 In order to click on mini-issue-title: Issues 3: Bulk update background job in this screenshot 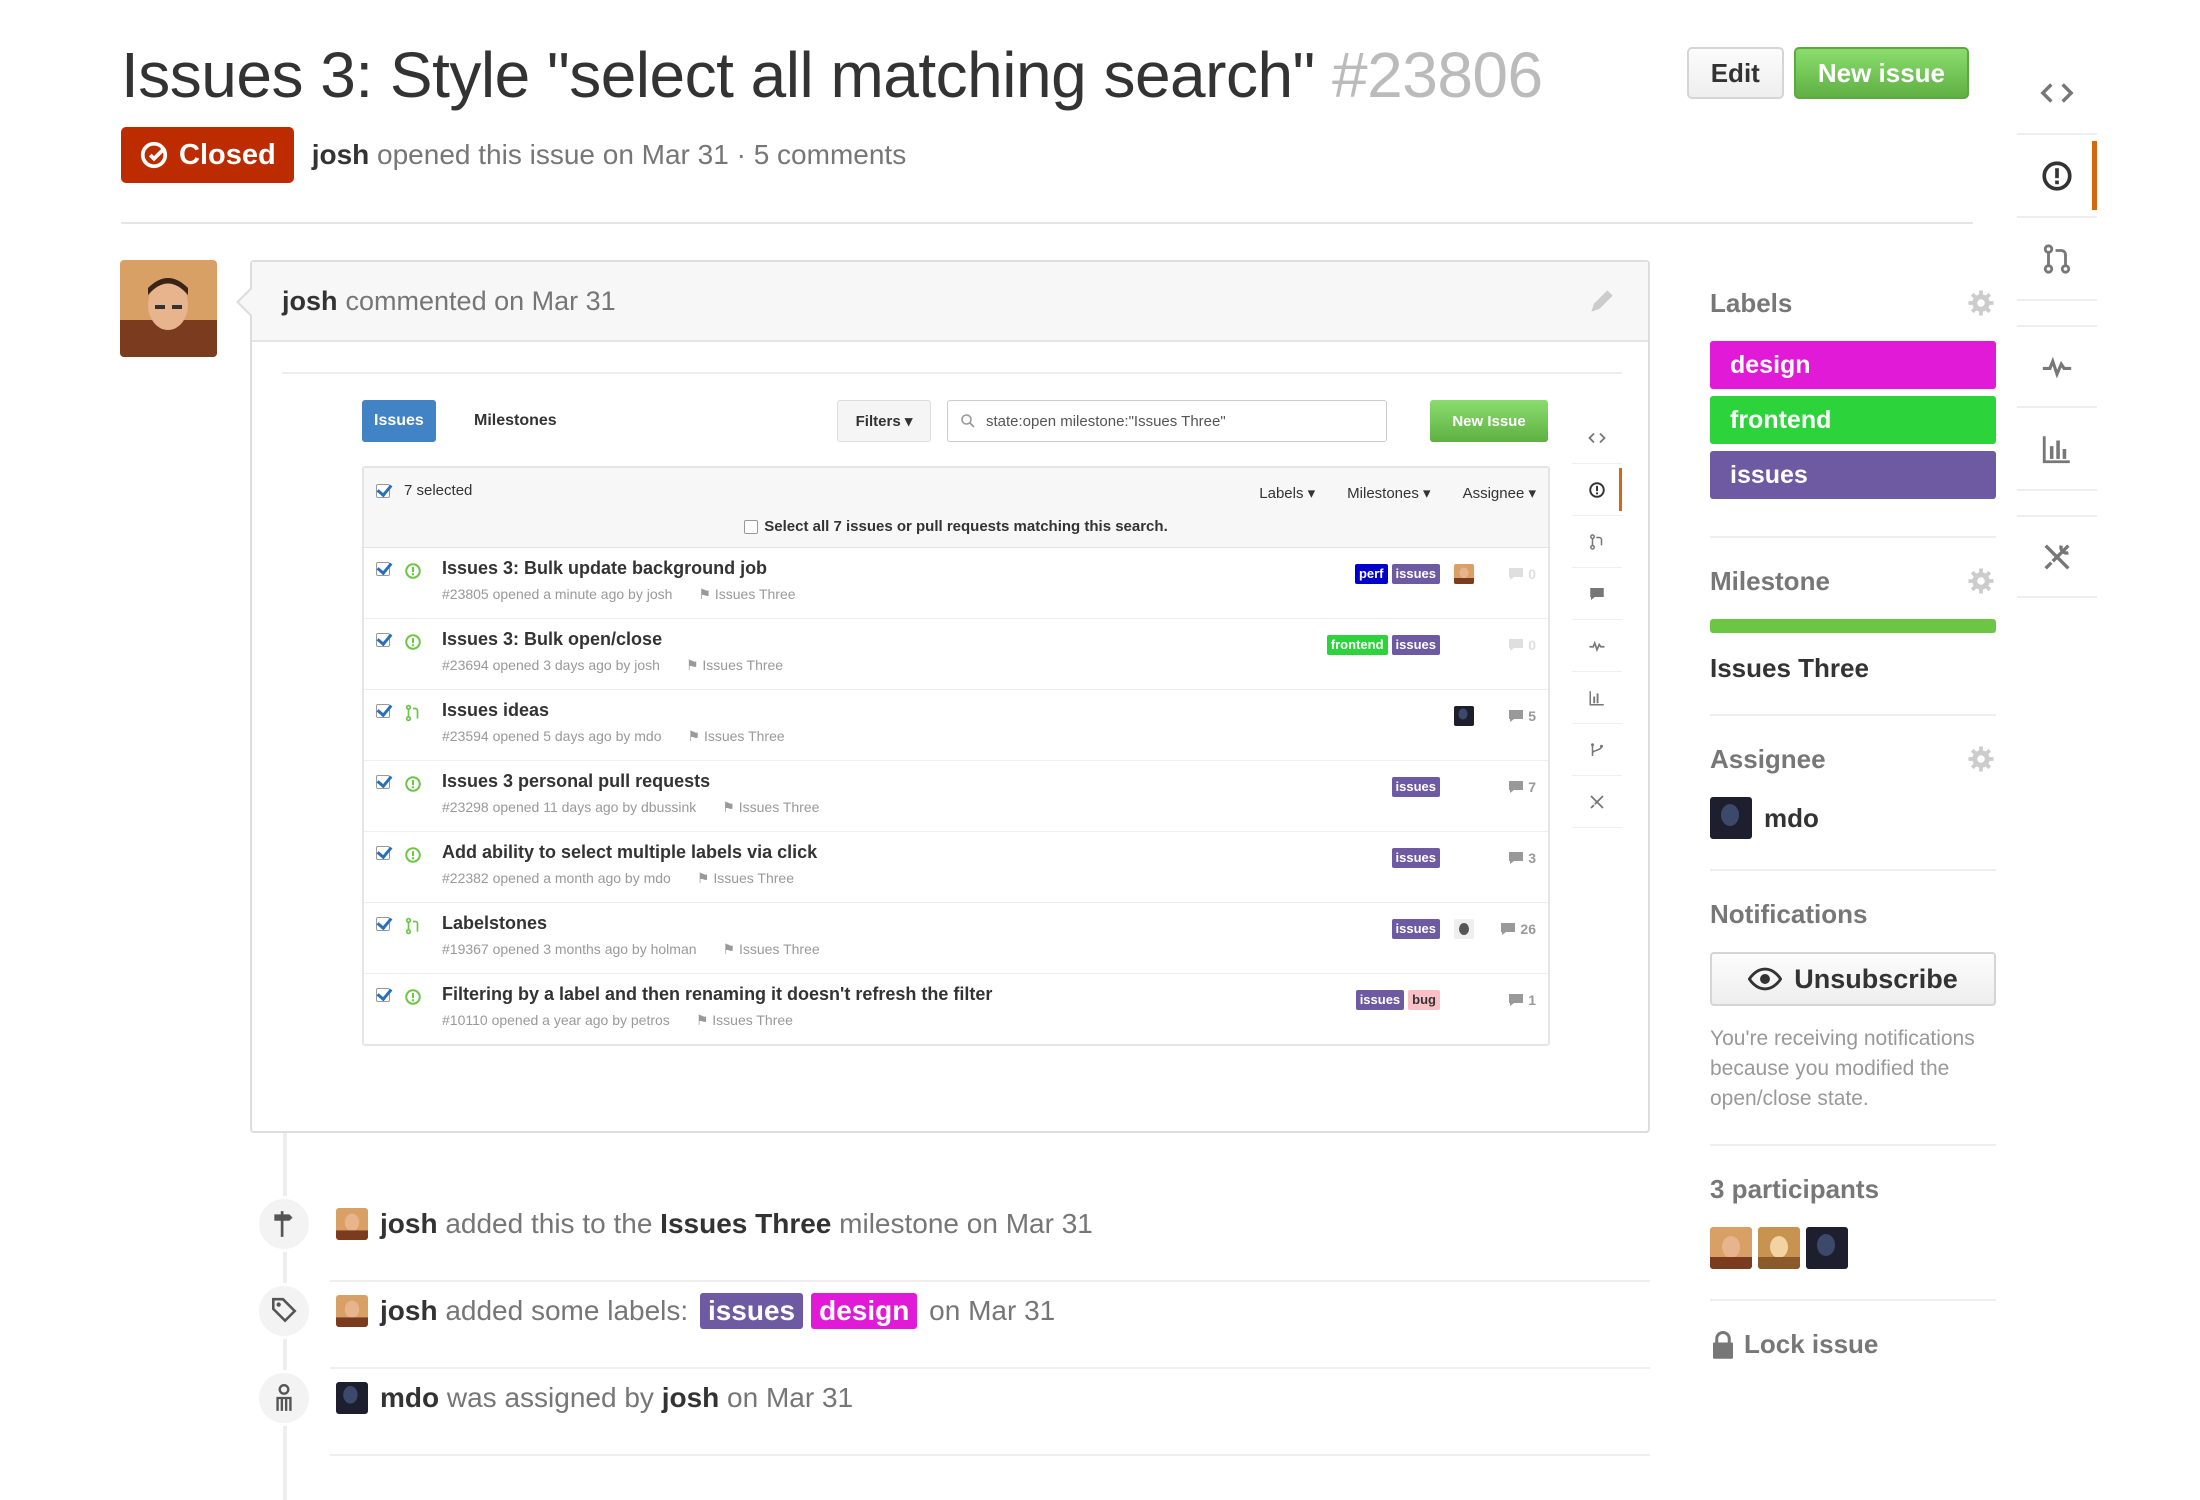, I will do `click(604, 568)`.